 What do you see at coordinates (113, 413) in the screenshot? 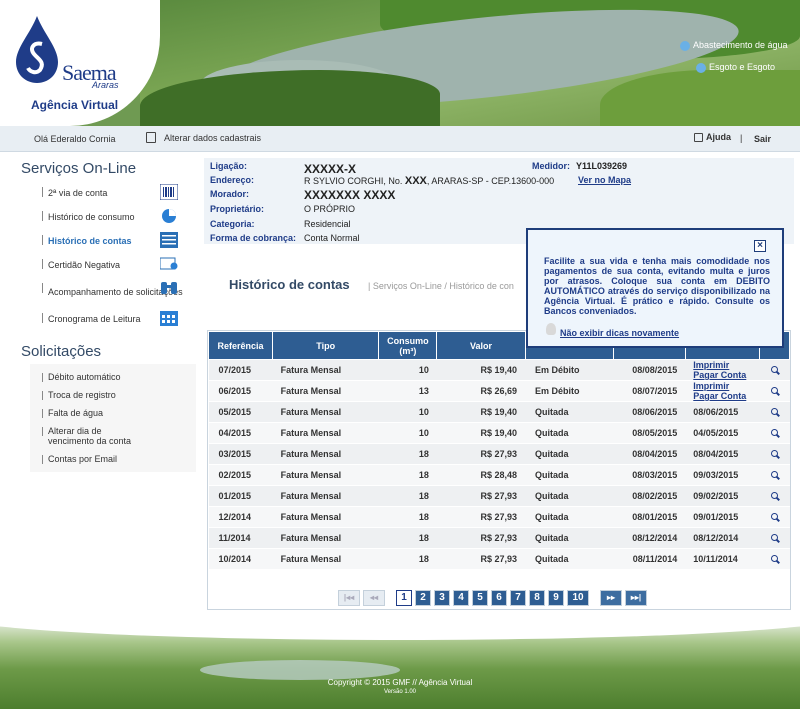
I see `sidebar-item-water-outage: Falta de água` at bounding box center [113, 413].